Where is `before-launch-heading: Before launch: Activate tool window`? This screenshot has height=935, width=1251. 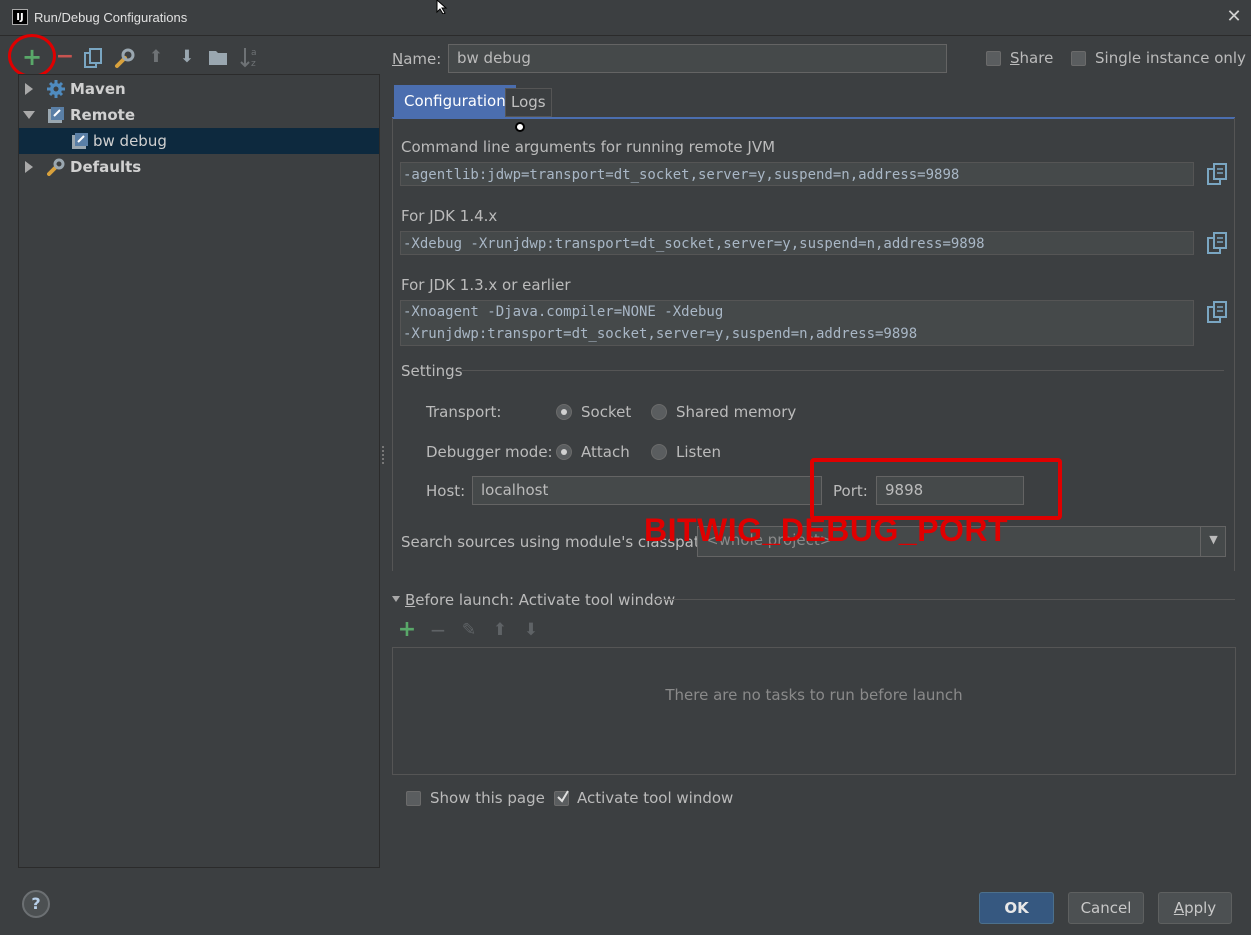 before-launch-heading: Before launch: Activate tool window is located at coordinates (540, 600).